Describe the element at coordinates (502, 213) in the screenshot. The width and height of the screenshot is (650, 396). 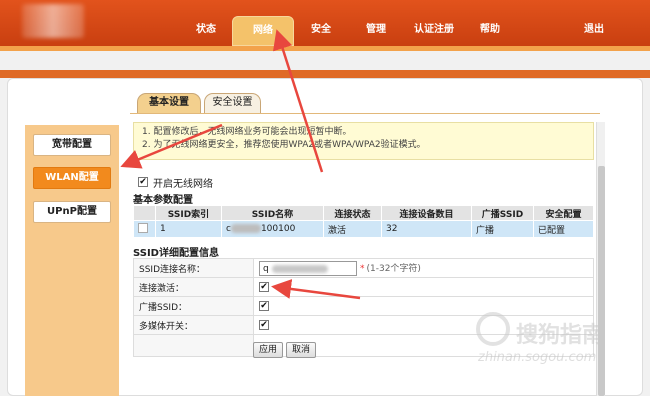
I see `column-header: 广播SSID` at that location.